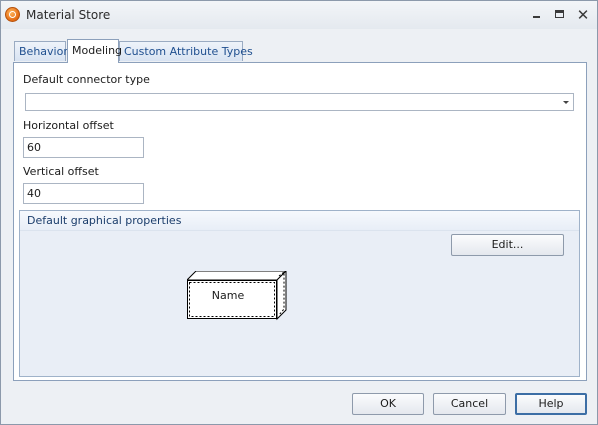 The width and height of the screenshot is (598, 425). What do you see at coordinates (41, 51) in the screenshot?
I see `tab-behavior: Behavior` at bounding box center [41, 51].